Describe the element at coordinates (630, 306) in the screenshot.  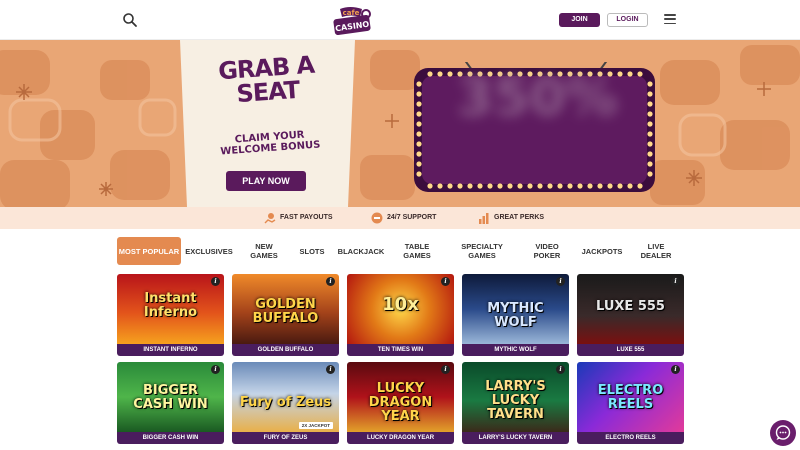
I see `game-art-title: LUXE 555` at that location.